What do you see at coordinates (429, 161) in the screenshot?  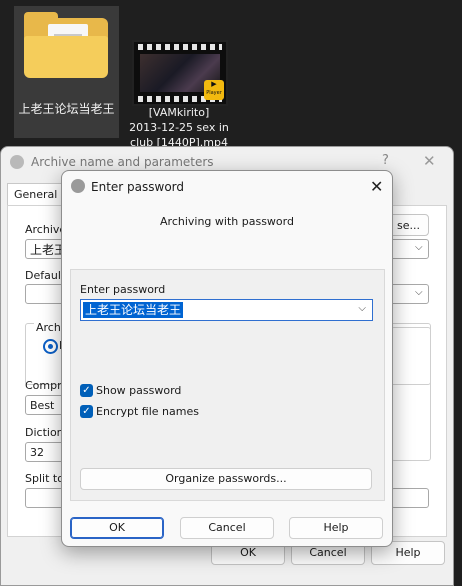 I see `archive-dialog-close-icon: ✕` at bounding box center [429, 161].